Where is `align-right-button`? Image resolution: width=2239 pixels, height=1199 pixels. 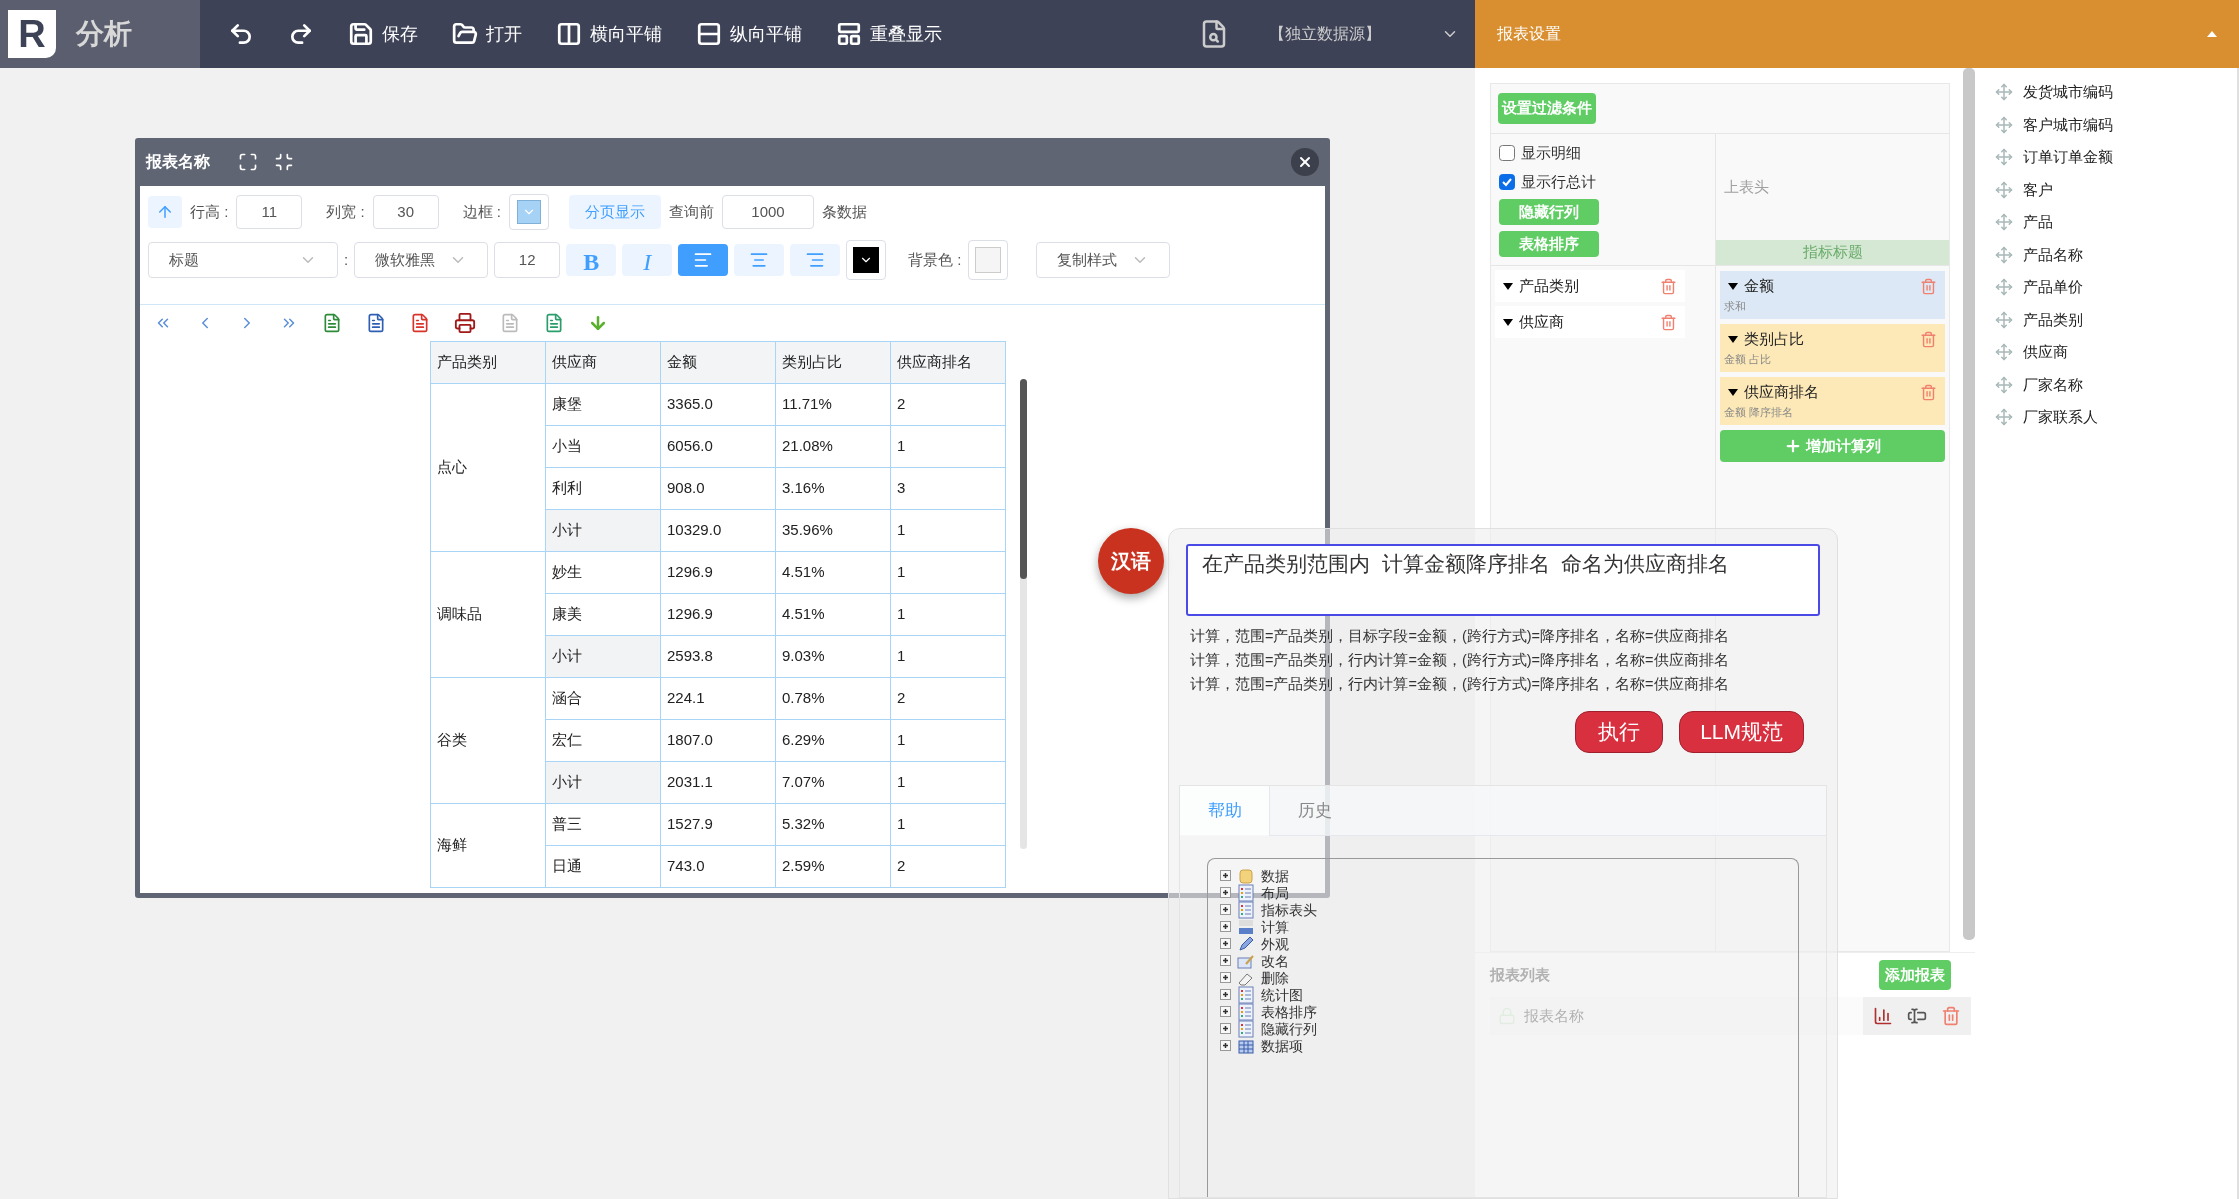
align-right-button is located at coordinates (815, 260).